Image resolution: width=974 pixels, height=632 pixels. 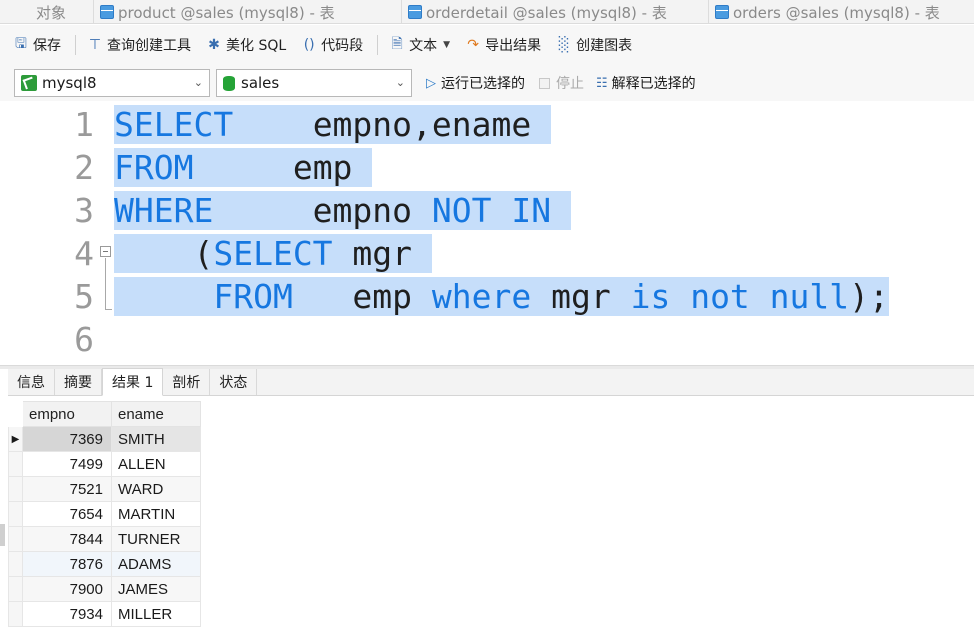 I want to click on run-selected-button: ▷ 运行已选择的, so click(x=475, y=83).